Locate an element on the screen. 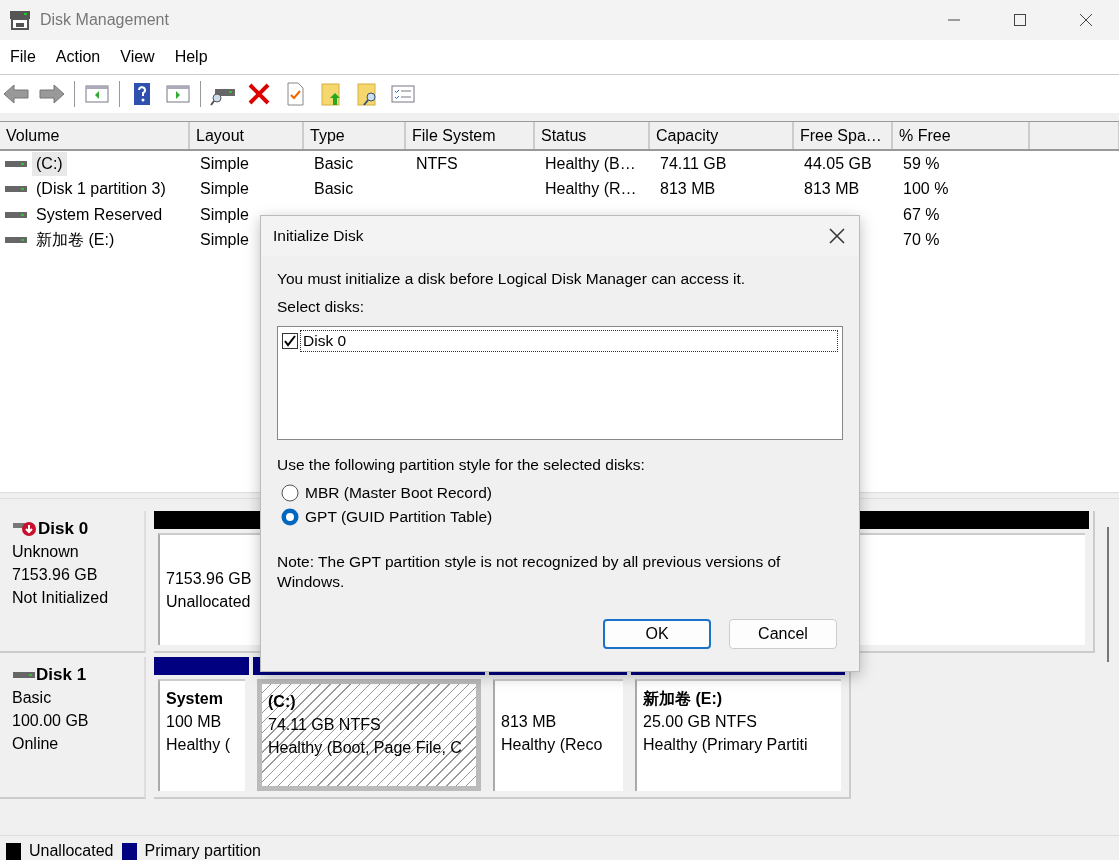  disk-info-panel: Disk 1 Basic 100.00 GB Online is located at coordinates (73, 728).